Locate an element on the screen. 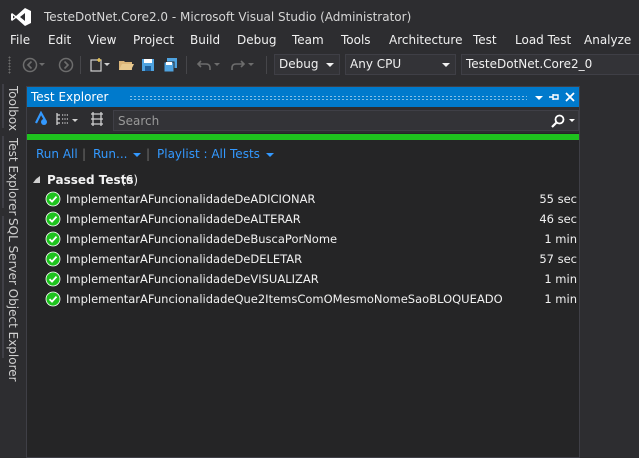  standard-toolbar: Debug Any CPU TesteDotNet.Core2_0 is located at coordinates (319, 65).